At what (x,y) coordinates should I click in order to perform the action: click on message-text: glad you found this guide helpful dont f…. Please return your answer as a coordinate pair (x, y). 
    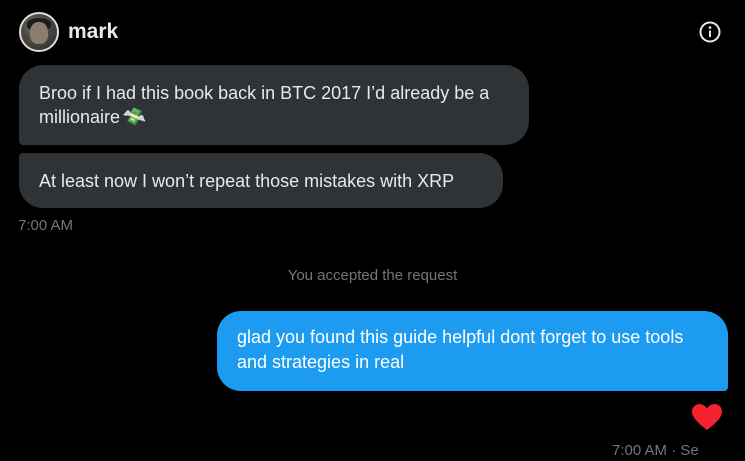
    Looking at the image, I should click on (460, 349).